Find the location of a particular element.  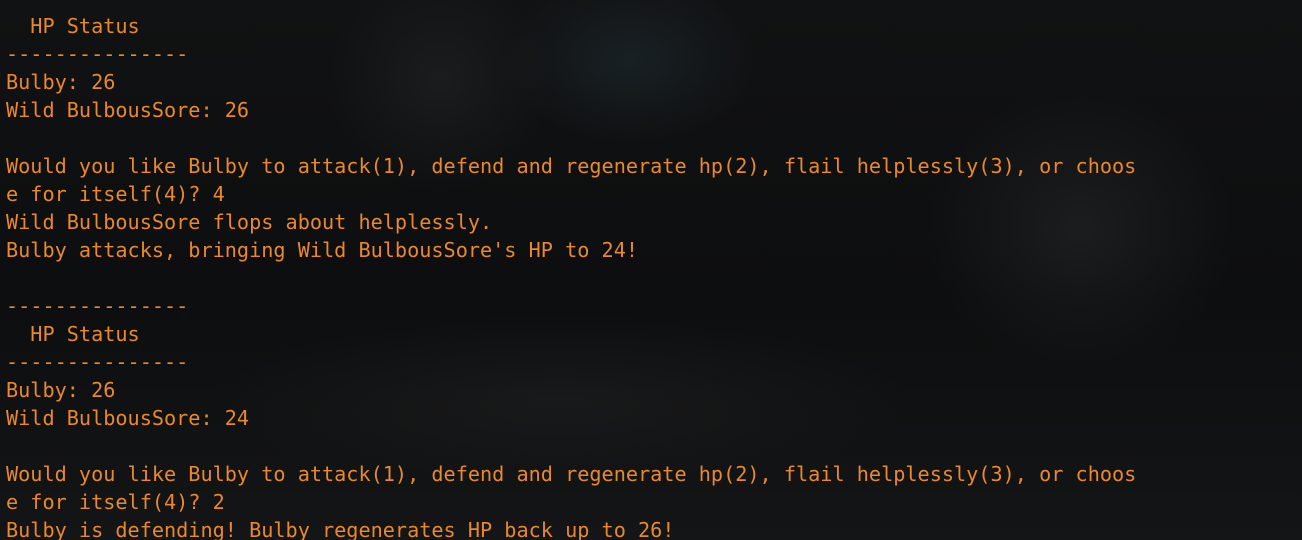

action-prompt-with-input: e for itself(4)? 4 is located at coordinates (115, 194).